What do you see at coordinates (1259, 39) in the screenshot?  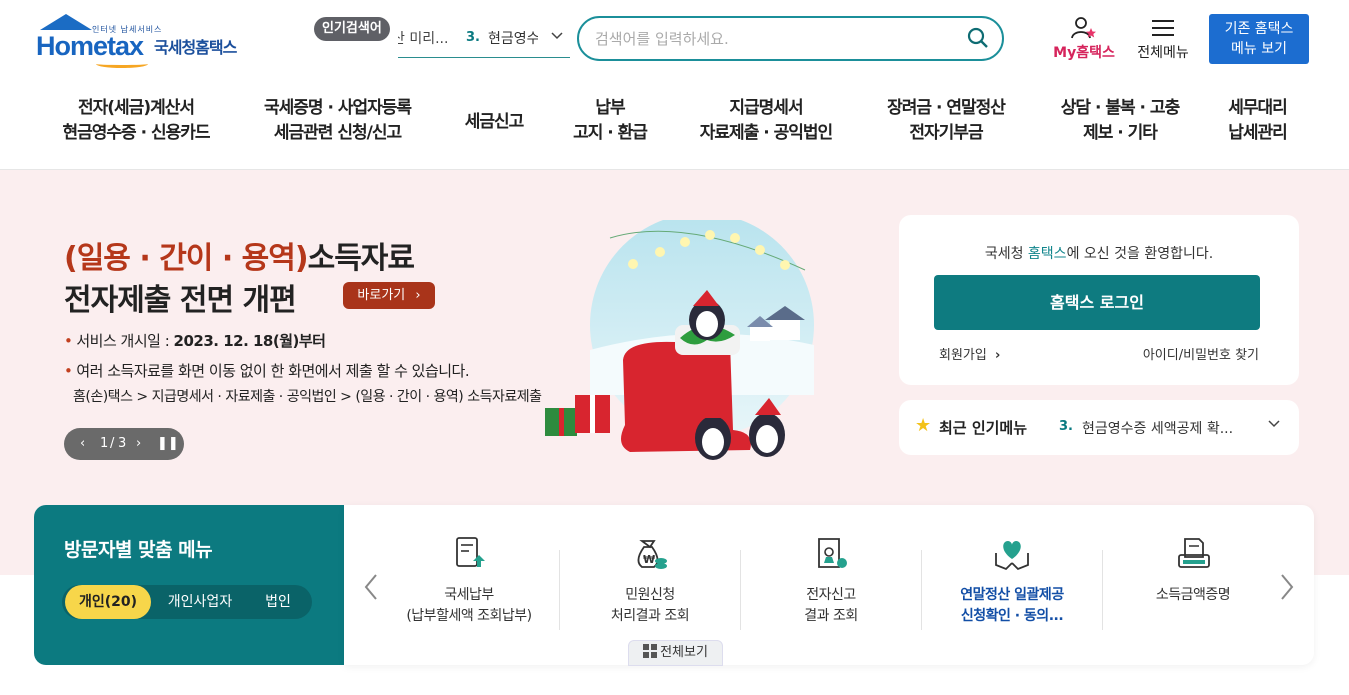 I see `old-hometax-button: 기존 홈택스 메뉴 보기` at bounding box center [1259, 39].